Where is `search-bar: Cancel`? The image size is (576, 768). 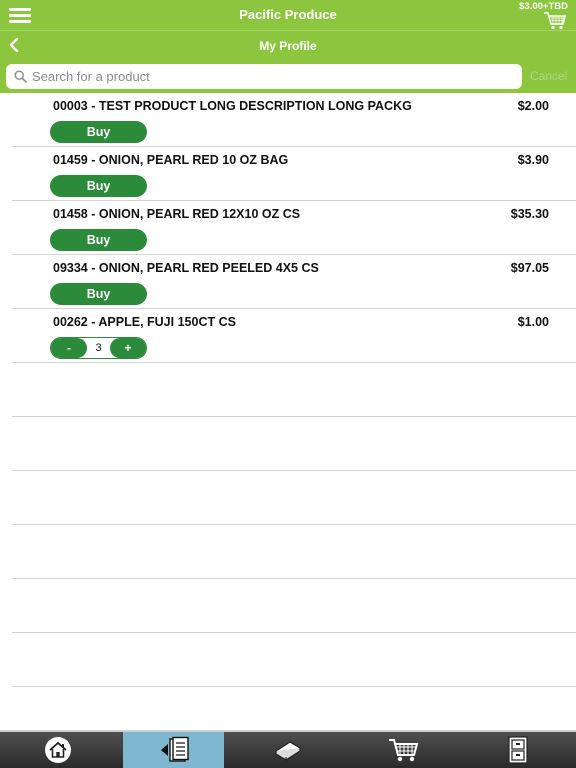
search-bar: Cancel is located at coordinates (288, 76).